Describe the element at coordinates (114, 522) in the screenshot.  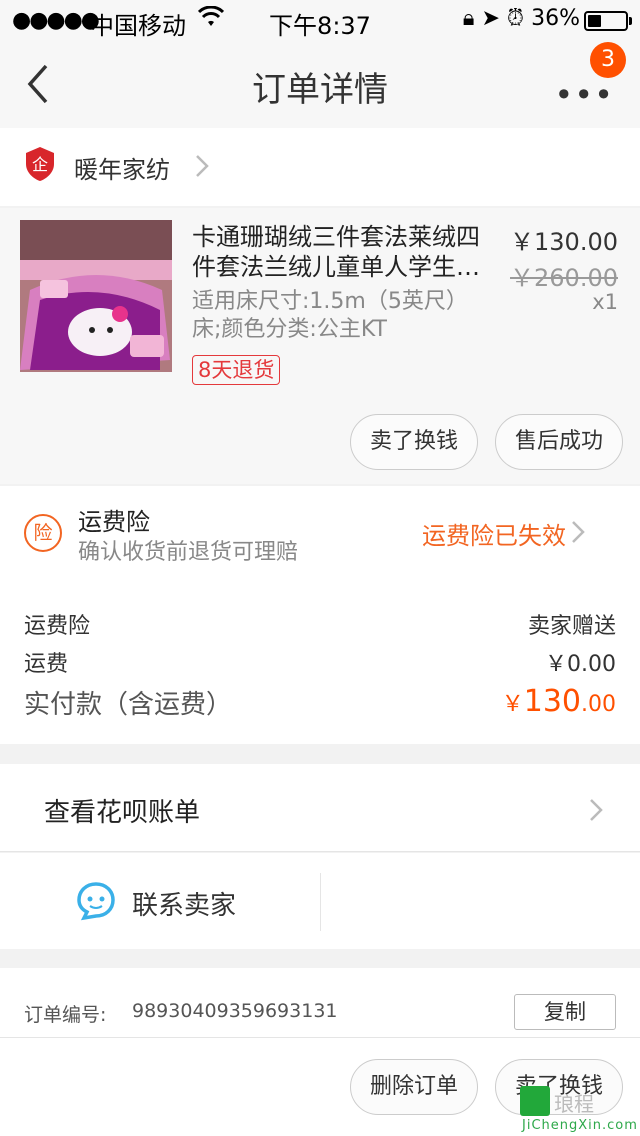
I see `insurance-title: 运费险` at that location.